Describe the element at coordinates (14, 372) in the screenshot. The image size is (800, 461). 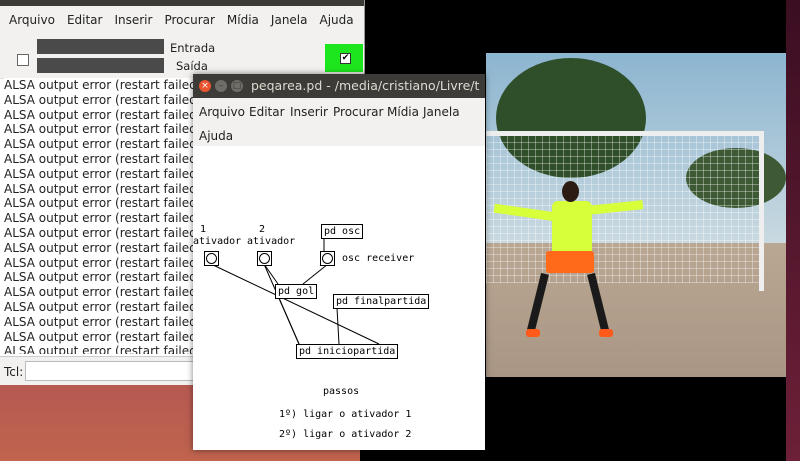
I see `tcl-label: Tcl:` at that location.